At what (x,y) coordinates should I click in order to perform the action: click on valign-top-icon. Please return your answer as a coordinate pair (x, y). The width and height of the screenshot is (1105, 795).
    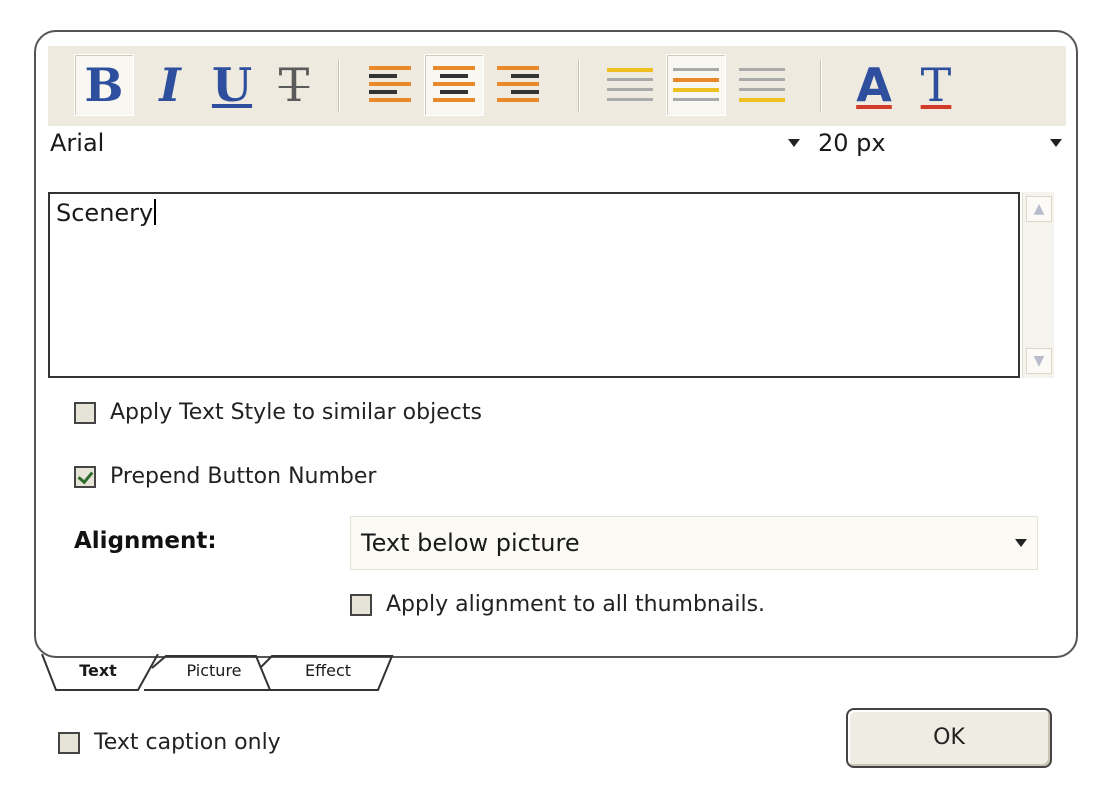
    Looking at the image, I should click on (630, 84).